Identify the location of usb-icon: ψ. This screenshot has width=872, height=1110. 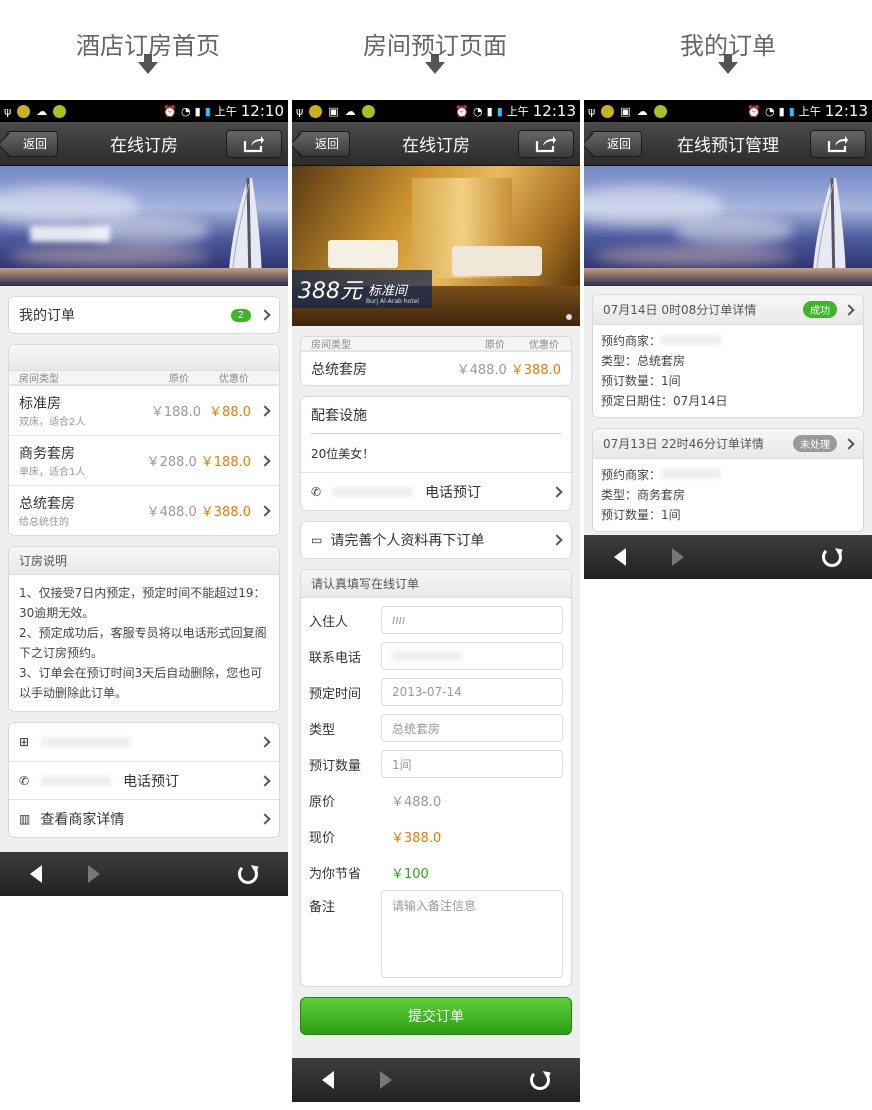
(300, 111).